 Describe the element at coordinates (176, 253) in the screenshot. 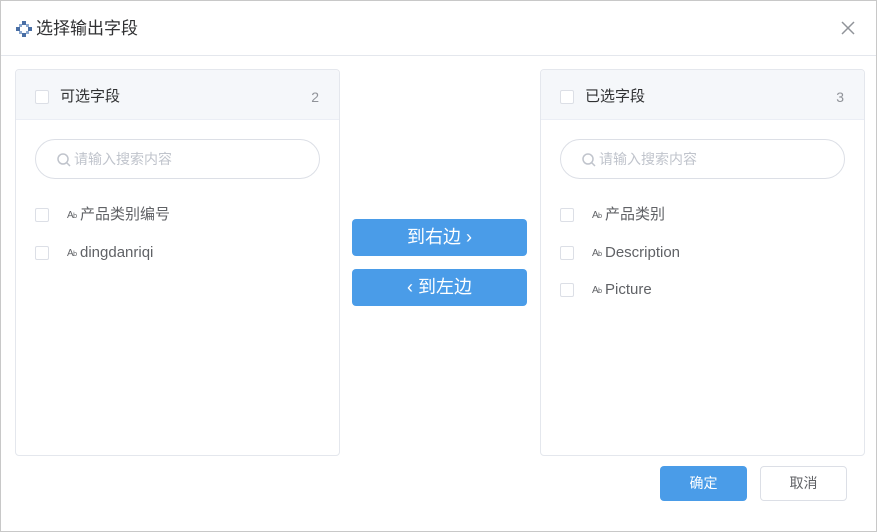

I see `list-item: Ab dingdanriqi` at that location.